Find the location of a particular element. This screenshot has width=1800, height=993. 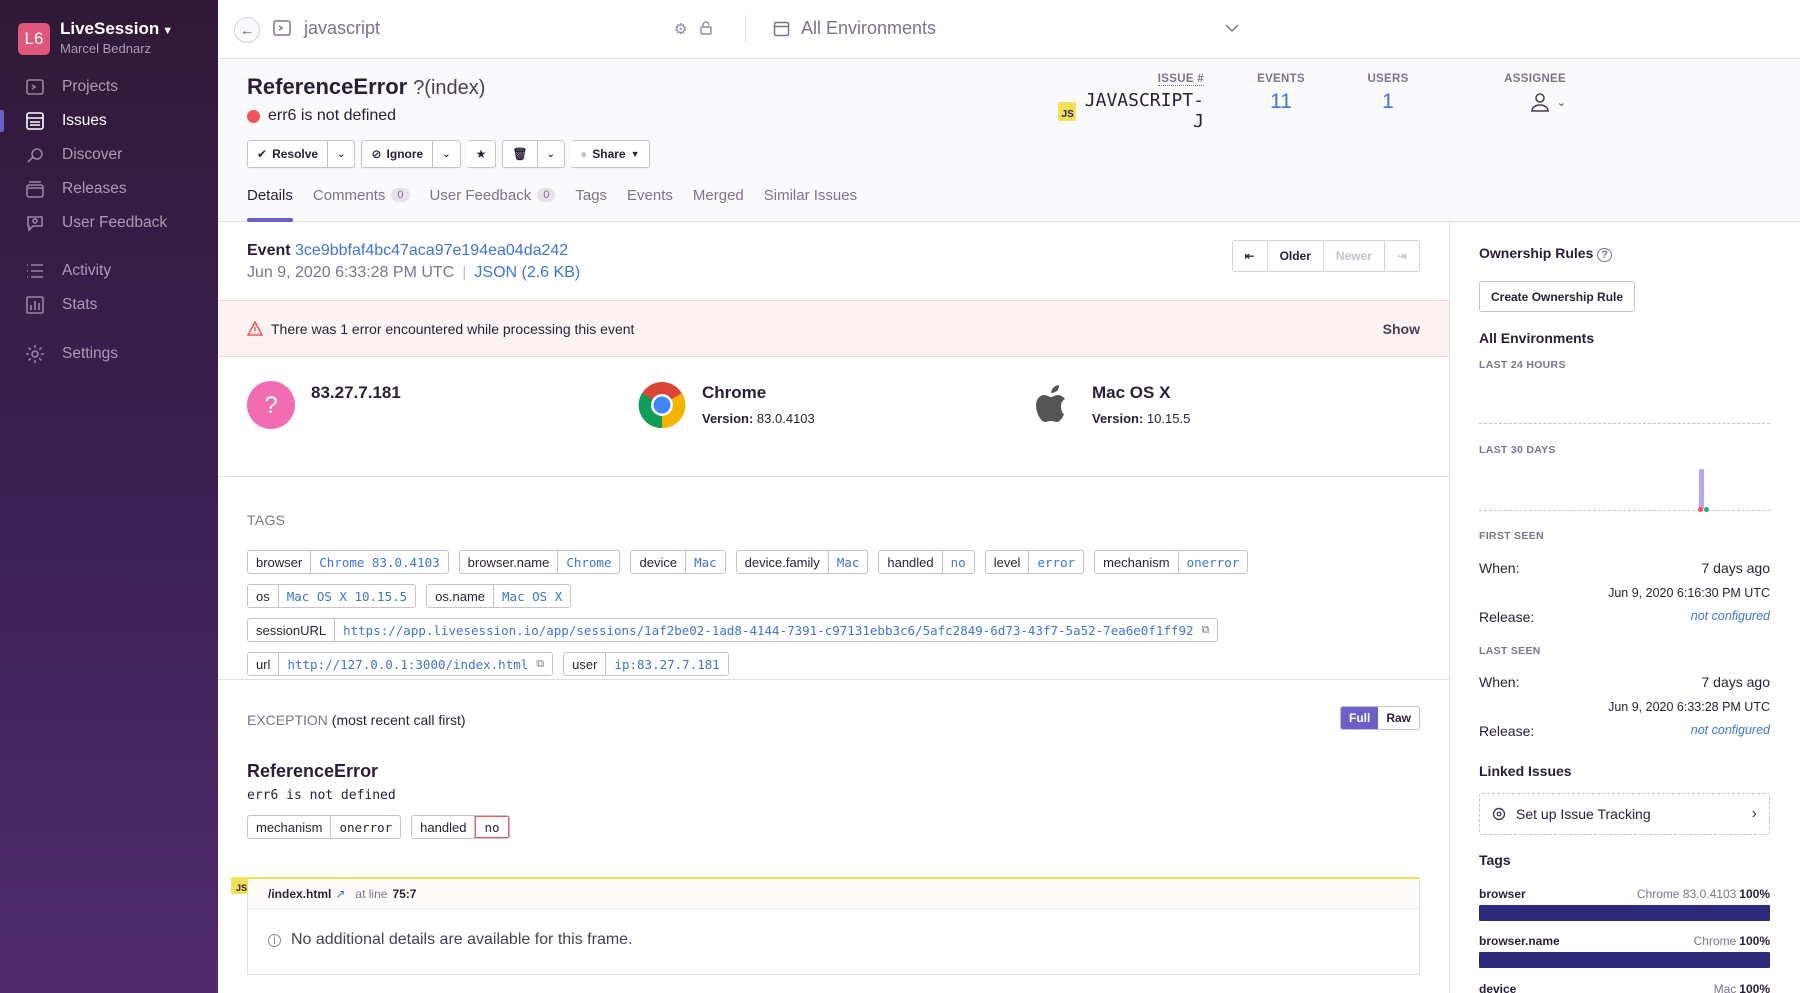

tag-pill: mechanism onerror is located at coordinates (1171, 562).